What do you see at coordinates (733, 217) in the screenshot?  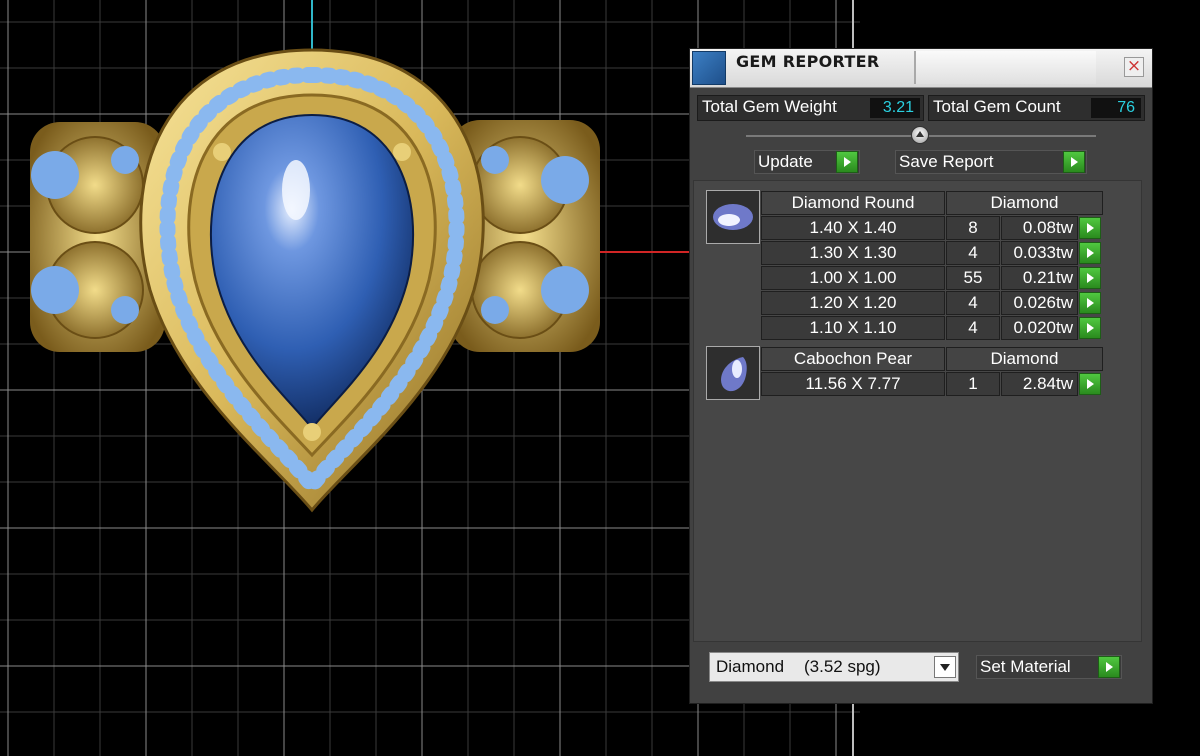 I see `round-gem-icon` at bounding box center [733, 217].